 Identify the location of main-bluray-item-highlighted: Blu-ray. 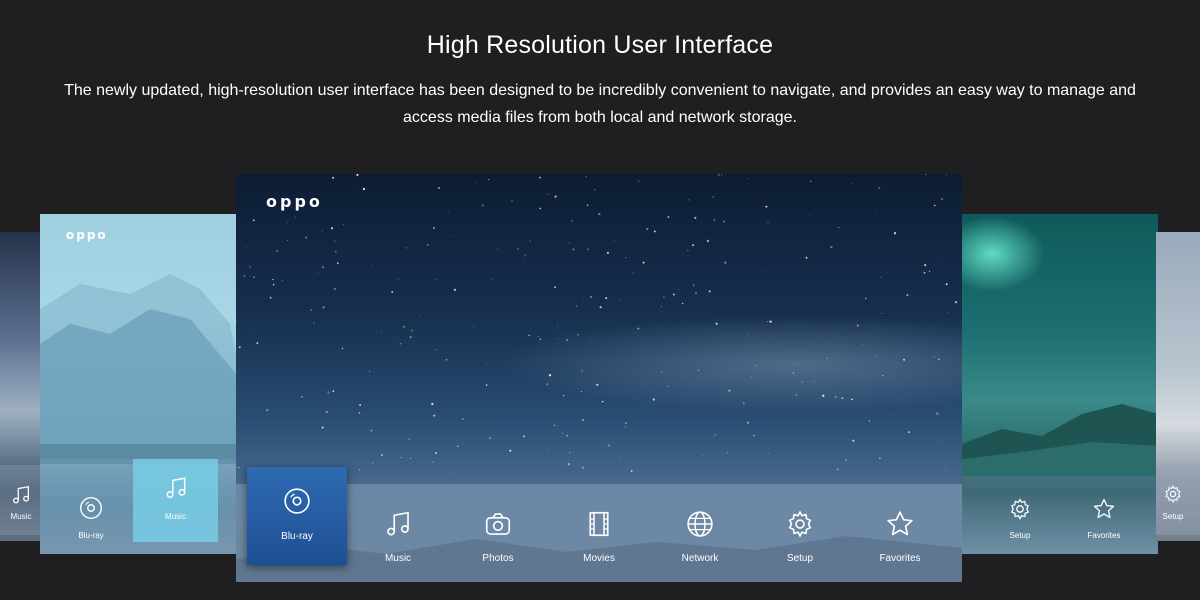
(297, 516).